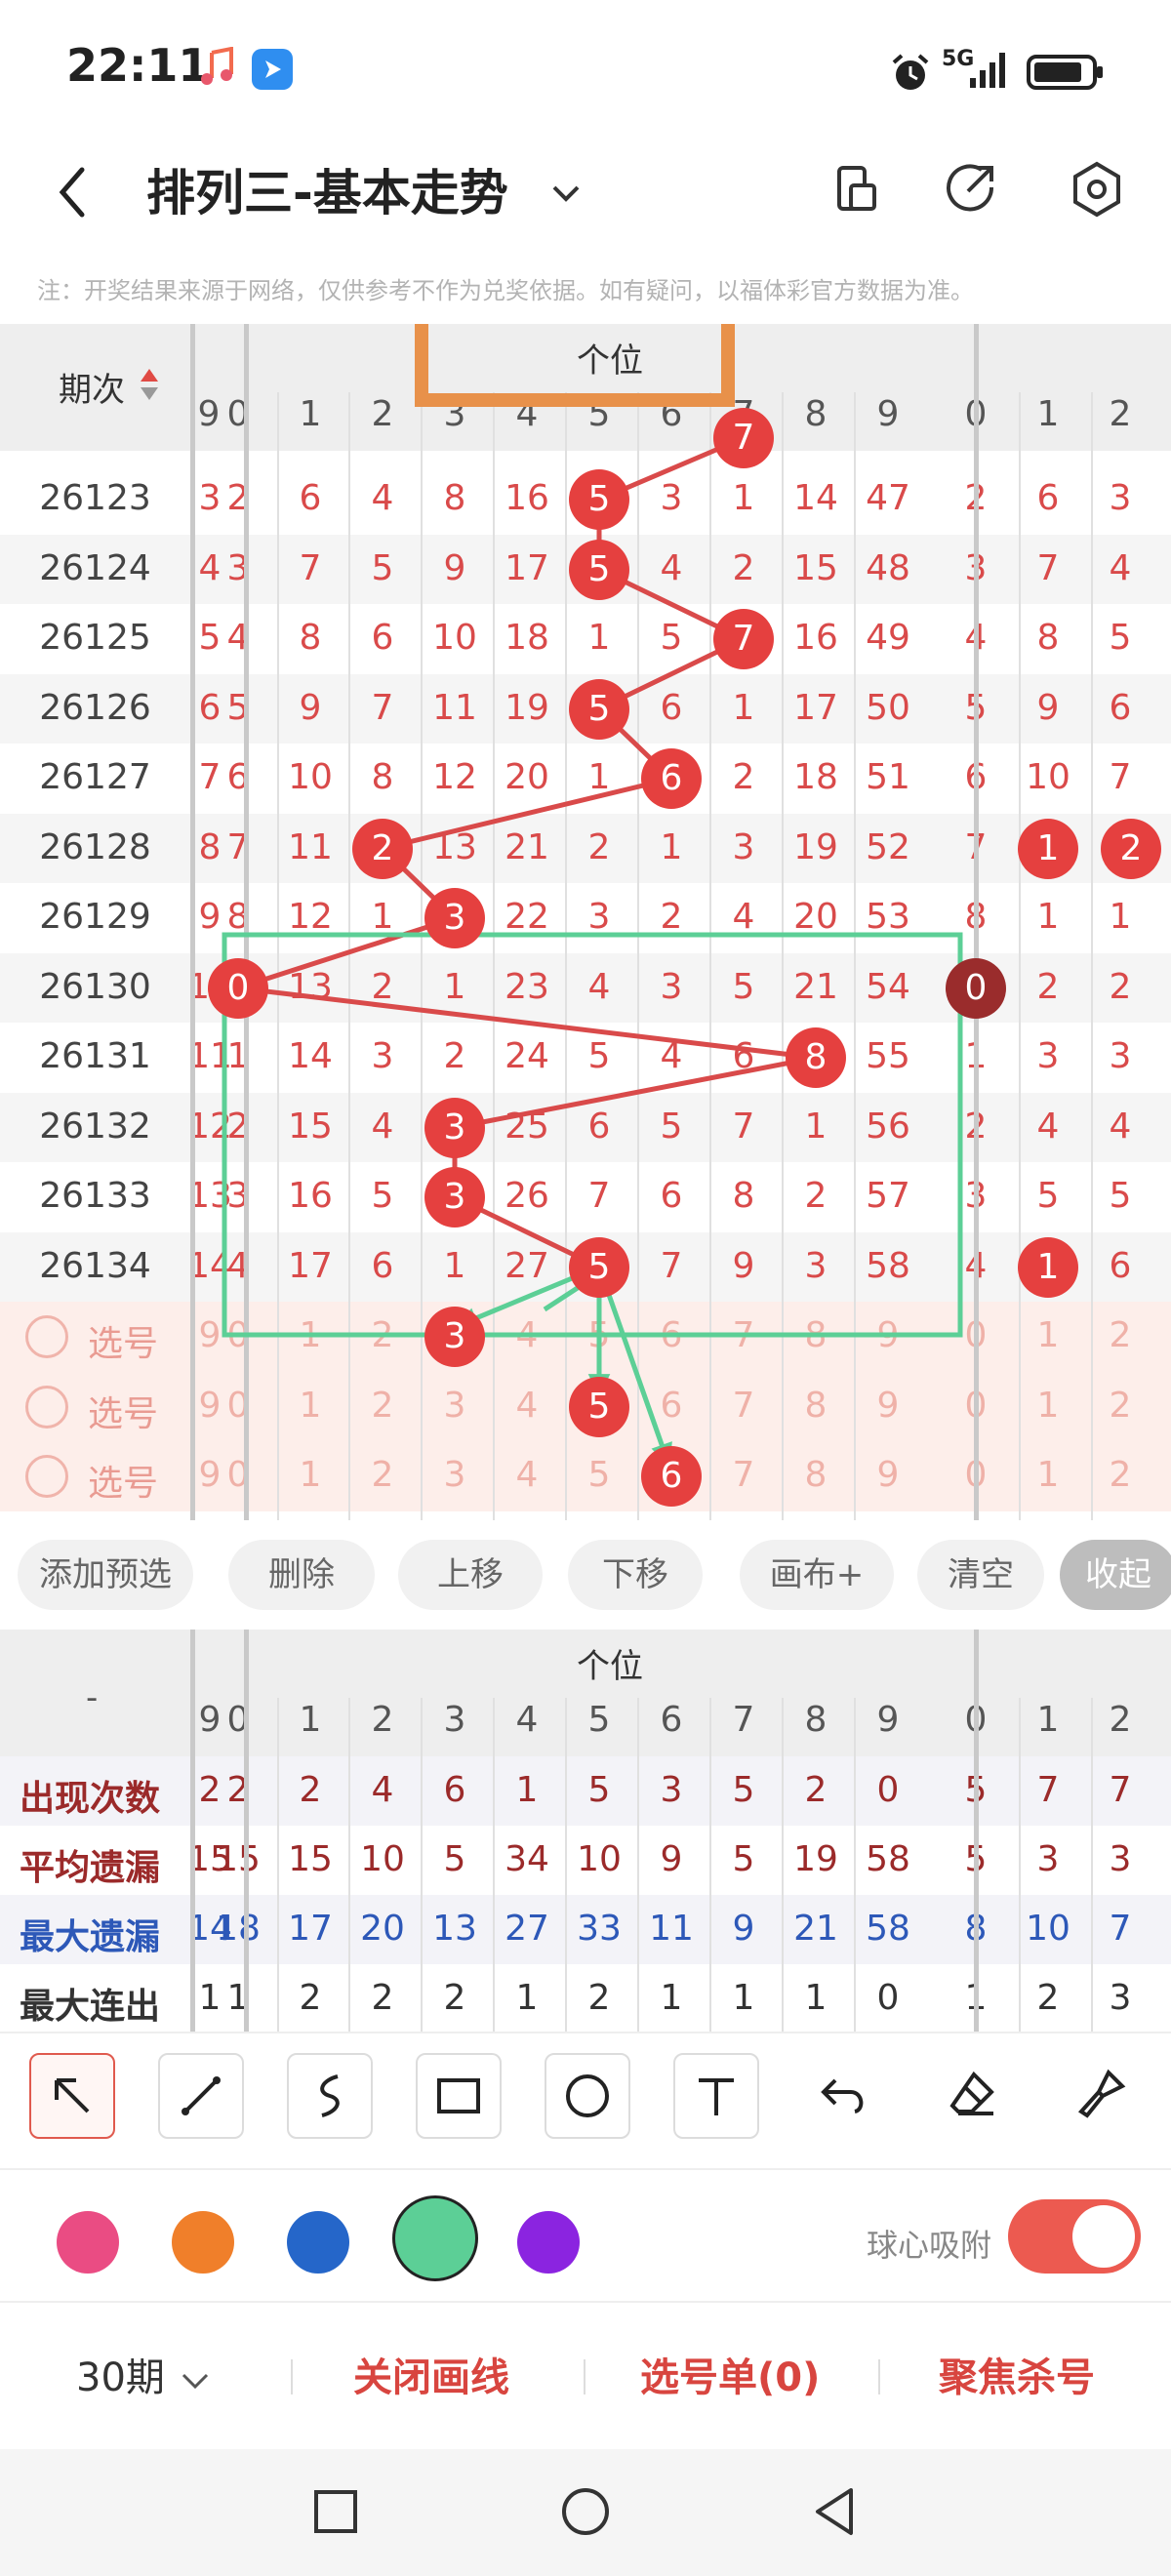 The image size is (1171, 2576). Describe the element at coordinates (980, 1575) in the screenshot. I see `action-button-5: 清空` at that location.